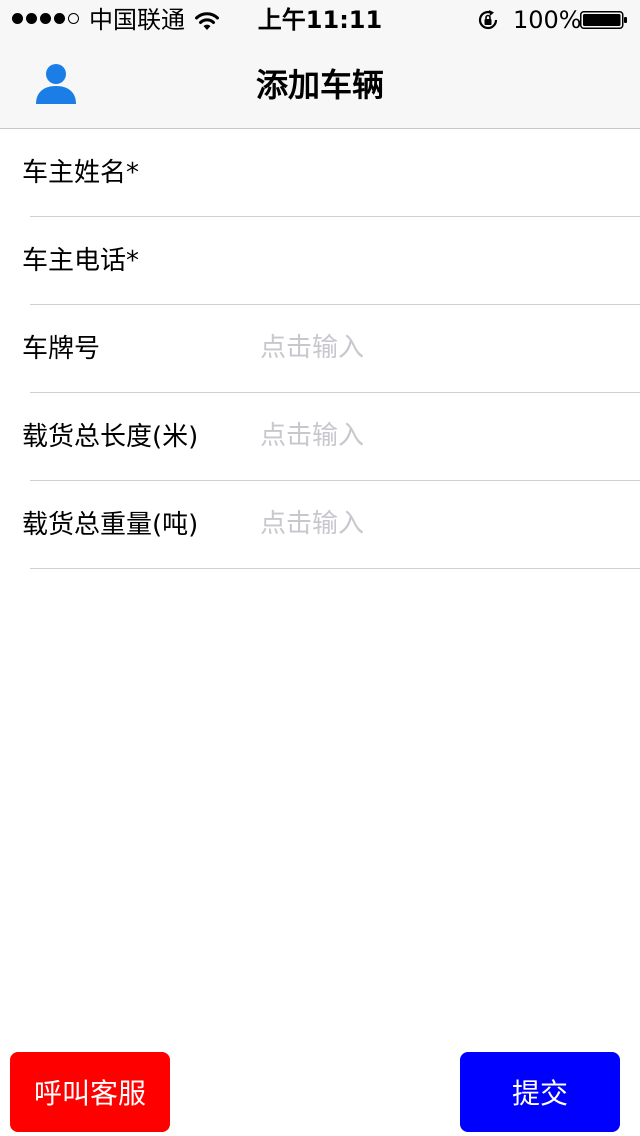 The width and height of the screenshot is (640, 1136). Describe the element at coordinates (320, 20) in the screenshot. I see `status-bar: 中国联通 上午11:11 100%` at that location.